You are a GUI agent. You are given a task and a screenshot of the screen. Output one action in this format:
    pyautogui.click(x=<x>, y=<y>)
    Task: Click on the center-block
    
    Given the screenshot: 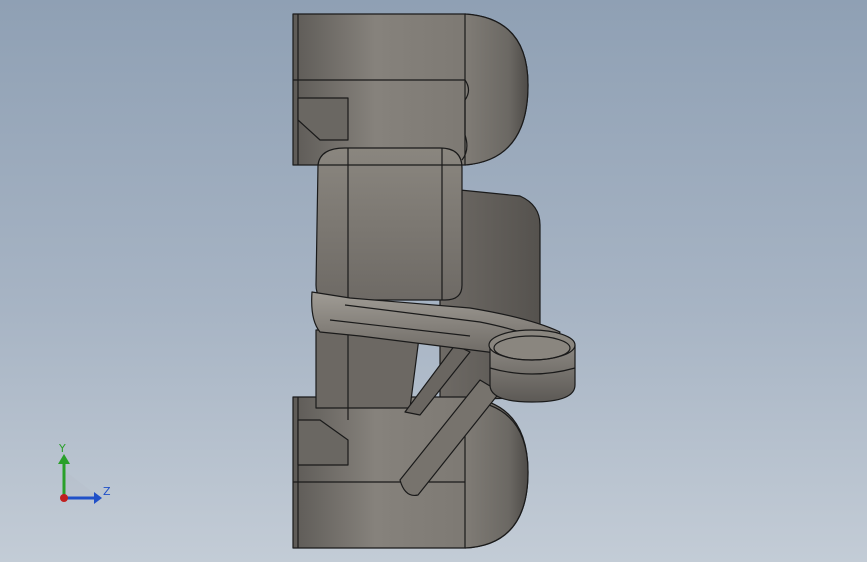 What is the action you would take?
    pyautogui.click(x=389, y=224)
    